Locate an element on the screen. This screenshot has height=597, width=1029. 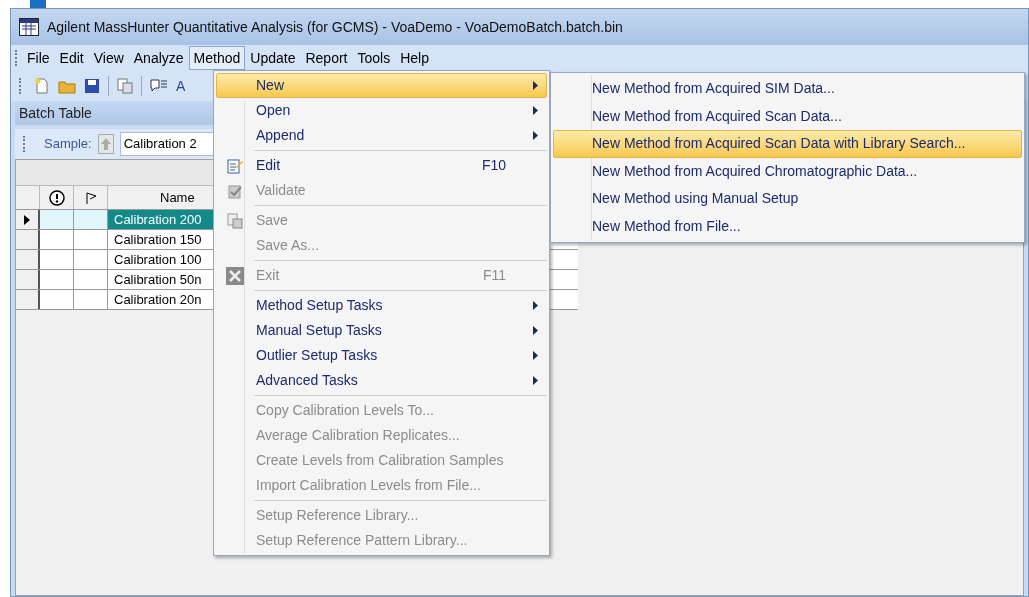
copy-icon is located at coordinates (125, 86).